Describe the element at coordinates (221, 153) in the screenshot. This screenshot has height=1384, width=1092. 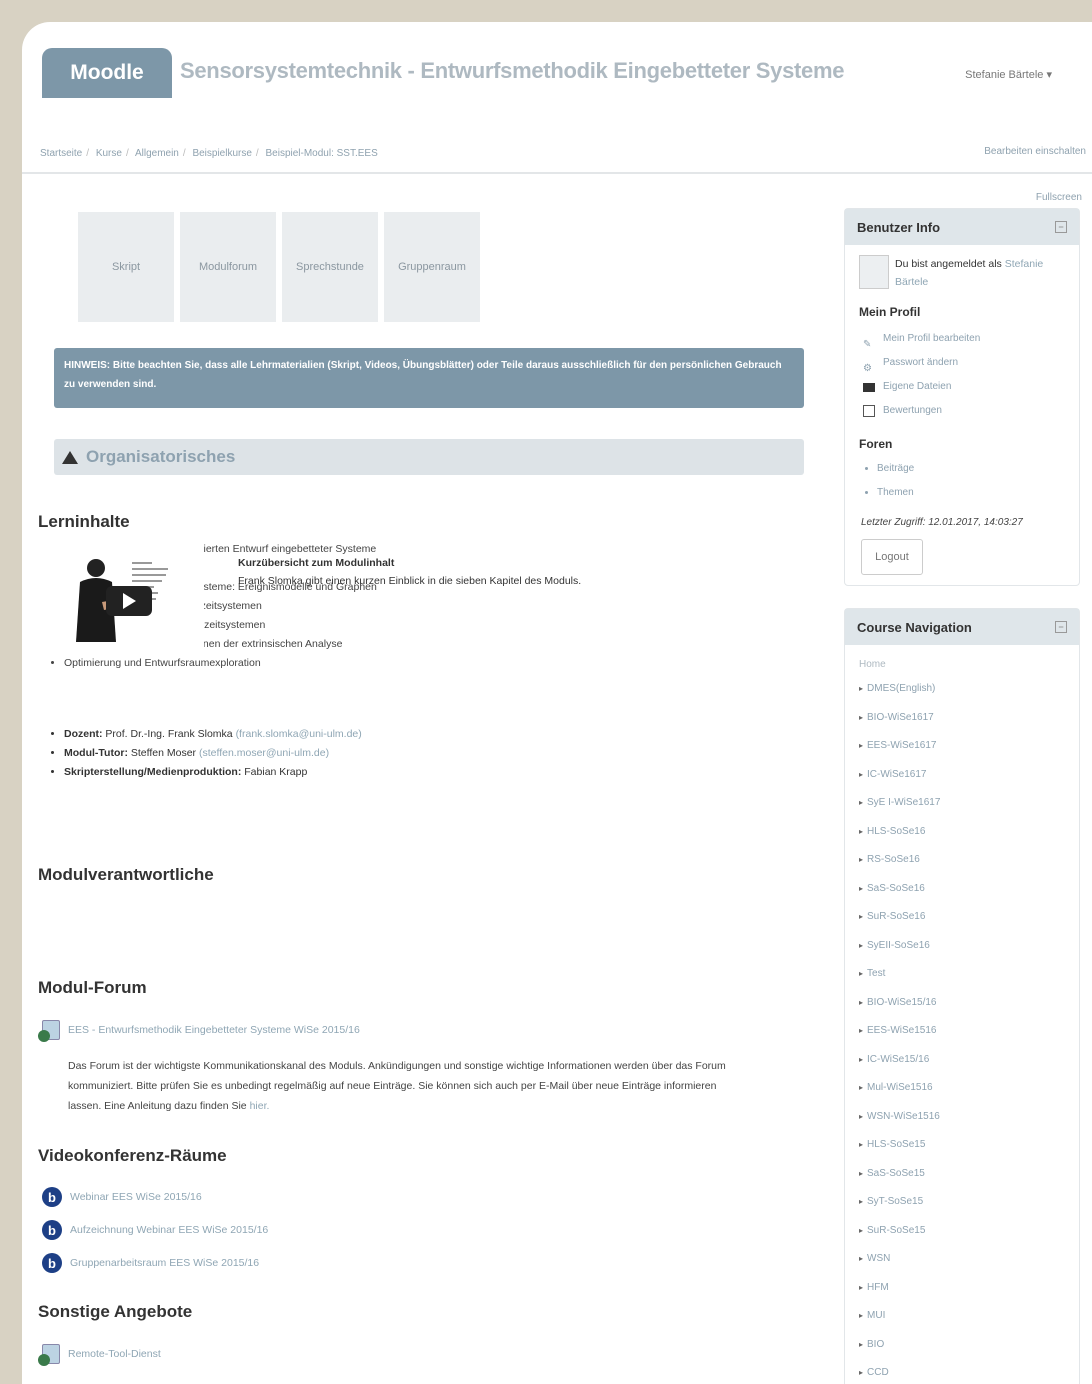
I see `breadcrumb-item: Beispielkurse` at that location.